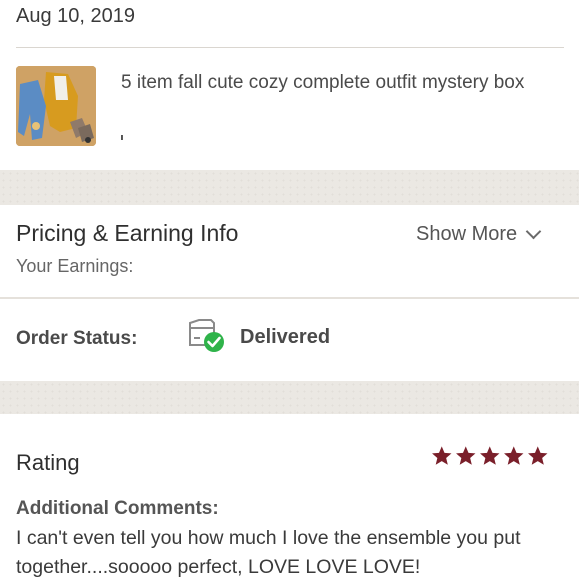 The image size is (579, 580). I want to click on order-status-value: Delivered, so click(285, 337).